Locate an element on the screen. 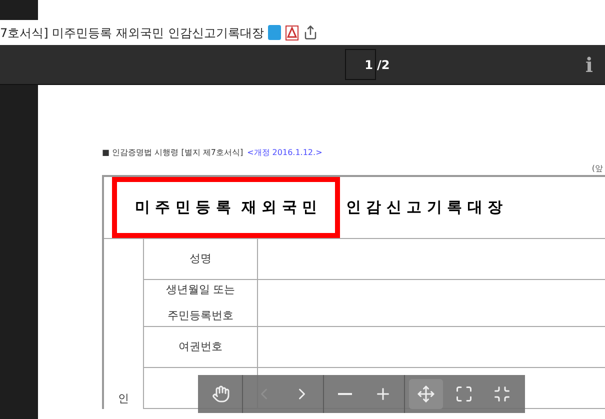 The height and width of the screenshot is (419, 605). document-file-icon is located at coordinates (274, 32).